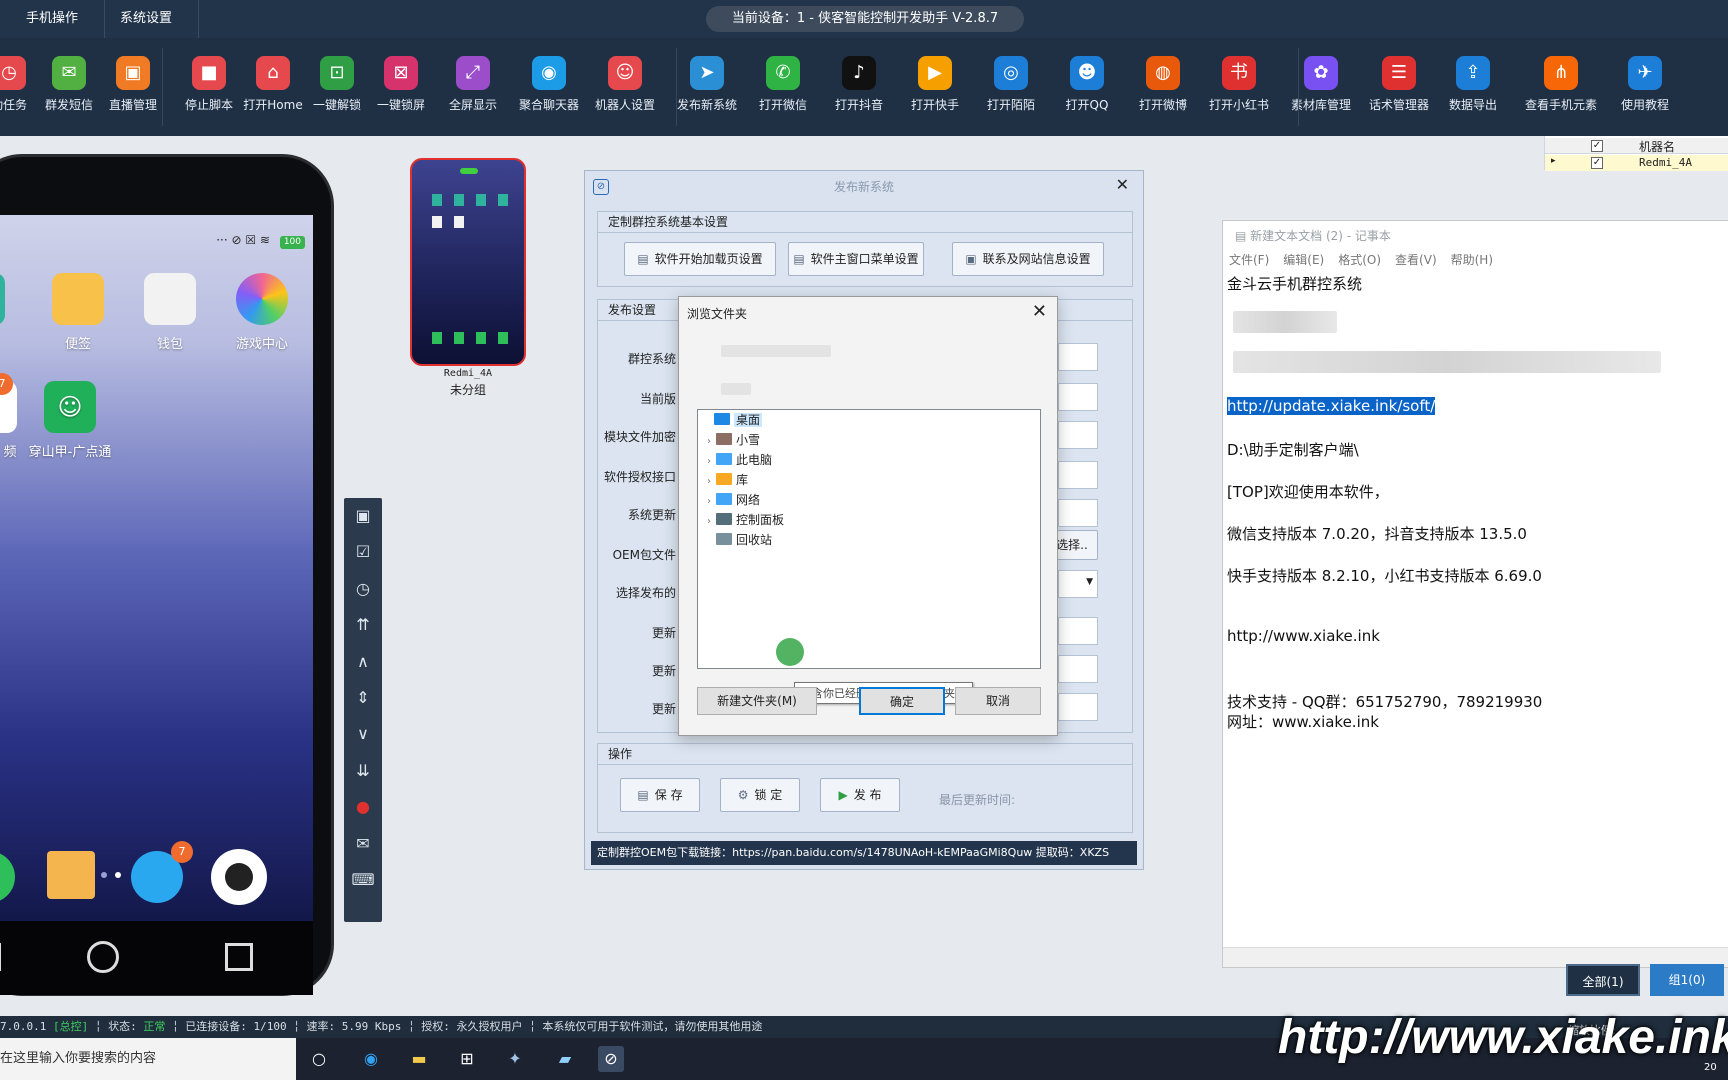 Image resolution: width=1728 pixels, height=1080 pixels. I want to click on toolbar-button-6: ⊠ 一键锁屏, so click(401, 84).